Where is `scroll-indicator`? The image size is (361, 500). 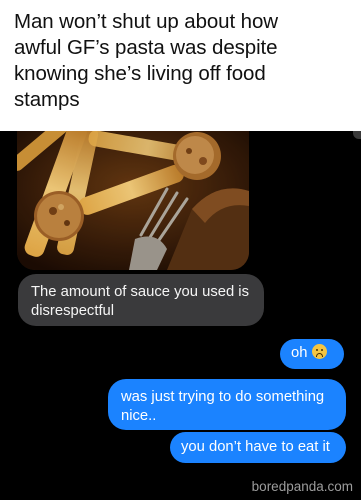 scroll-indicator is located at coordinates (357, 135).